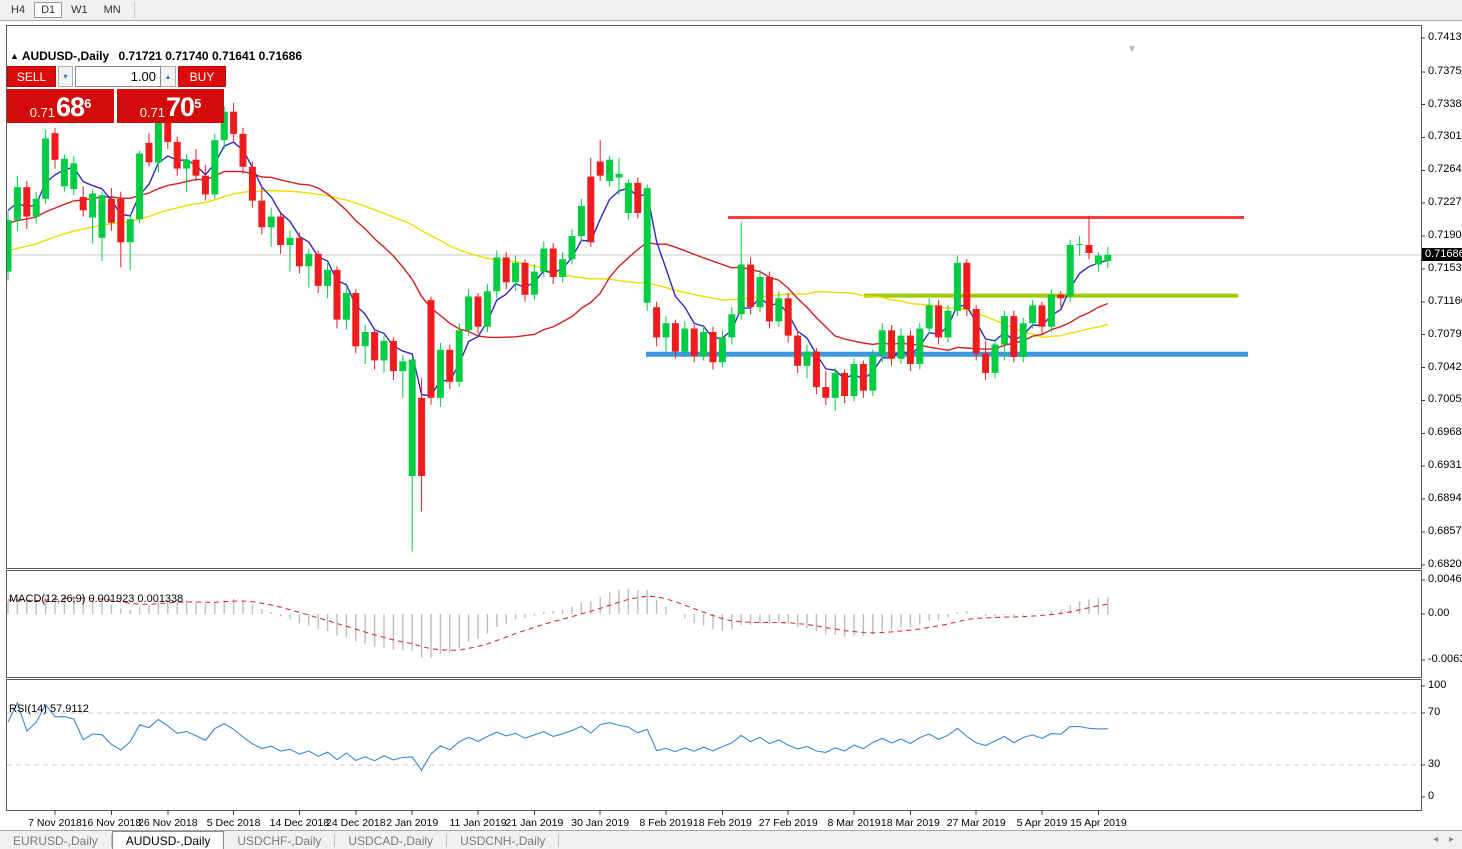 The width and height of the screenshot is (1462, 849). I want to click on sell-button: SELL, so click(31, 76).